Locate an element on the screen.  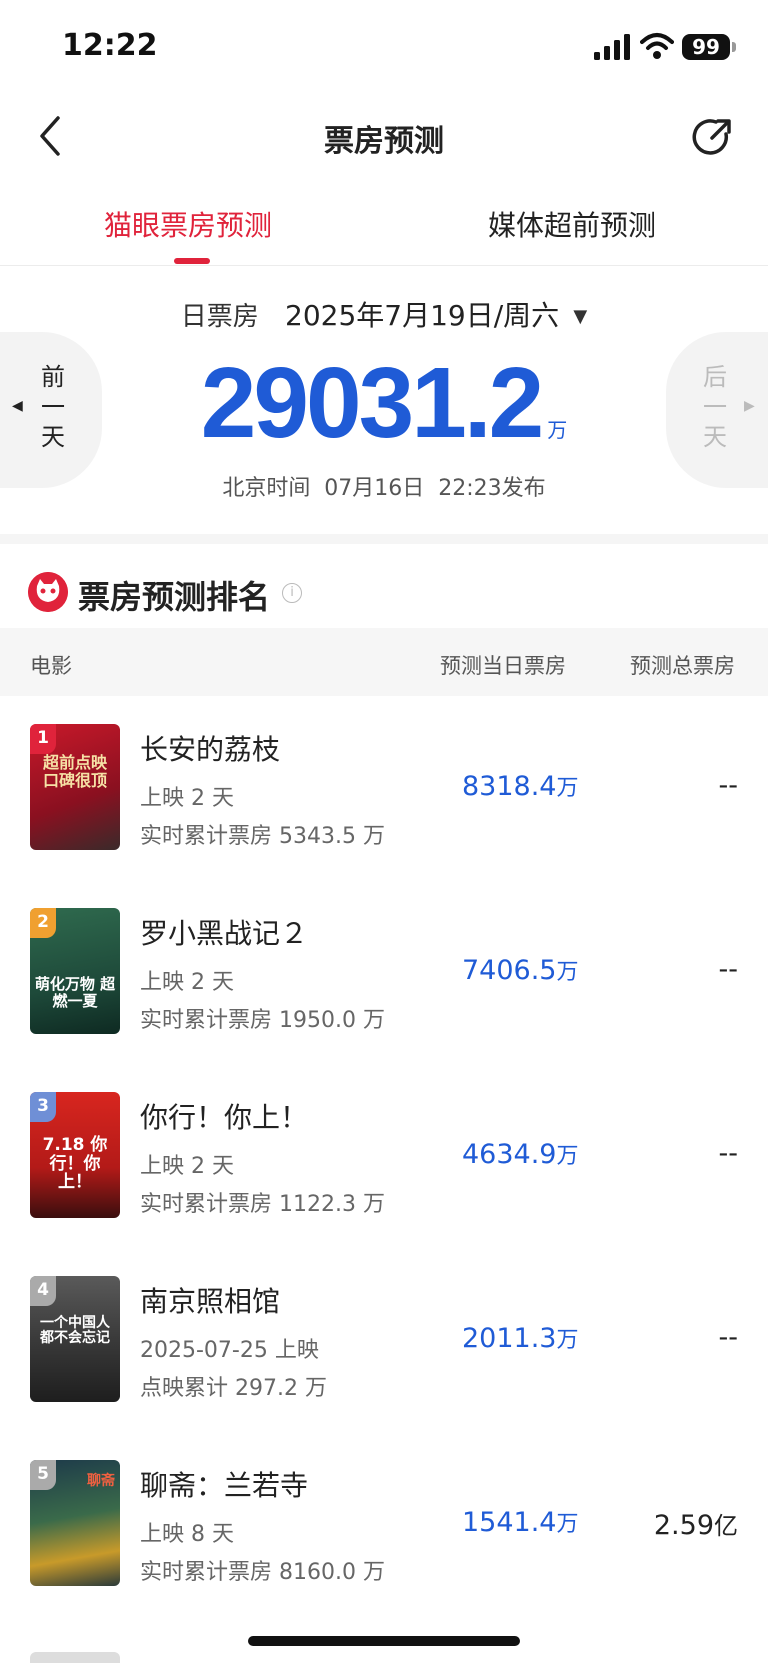
movie-cumulative: 点映累计 297.2 万 is located at coordinates (233, 1388).